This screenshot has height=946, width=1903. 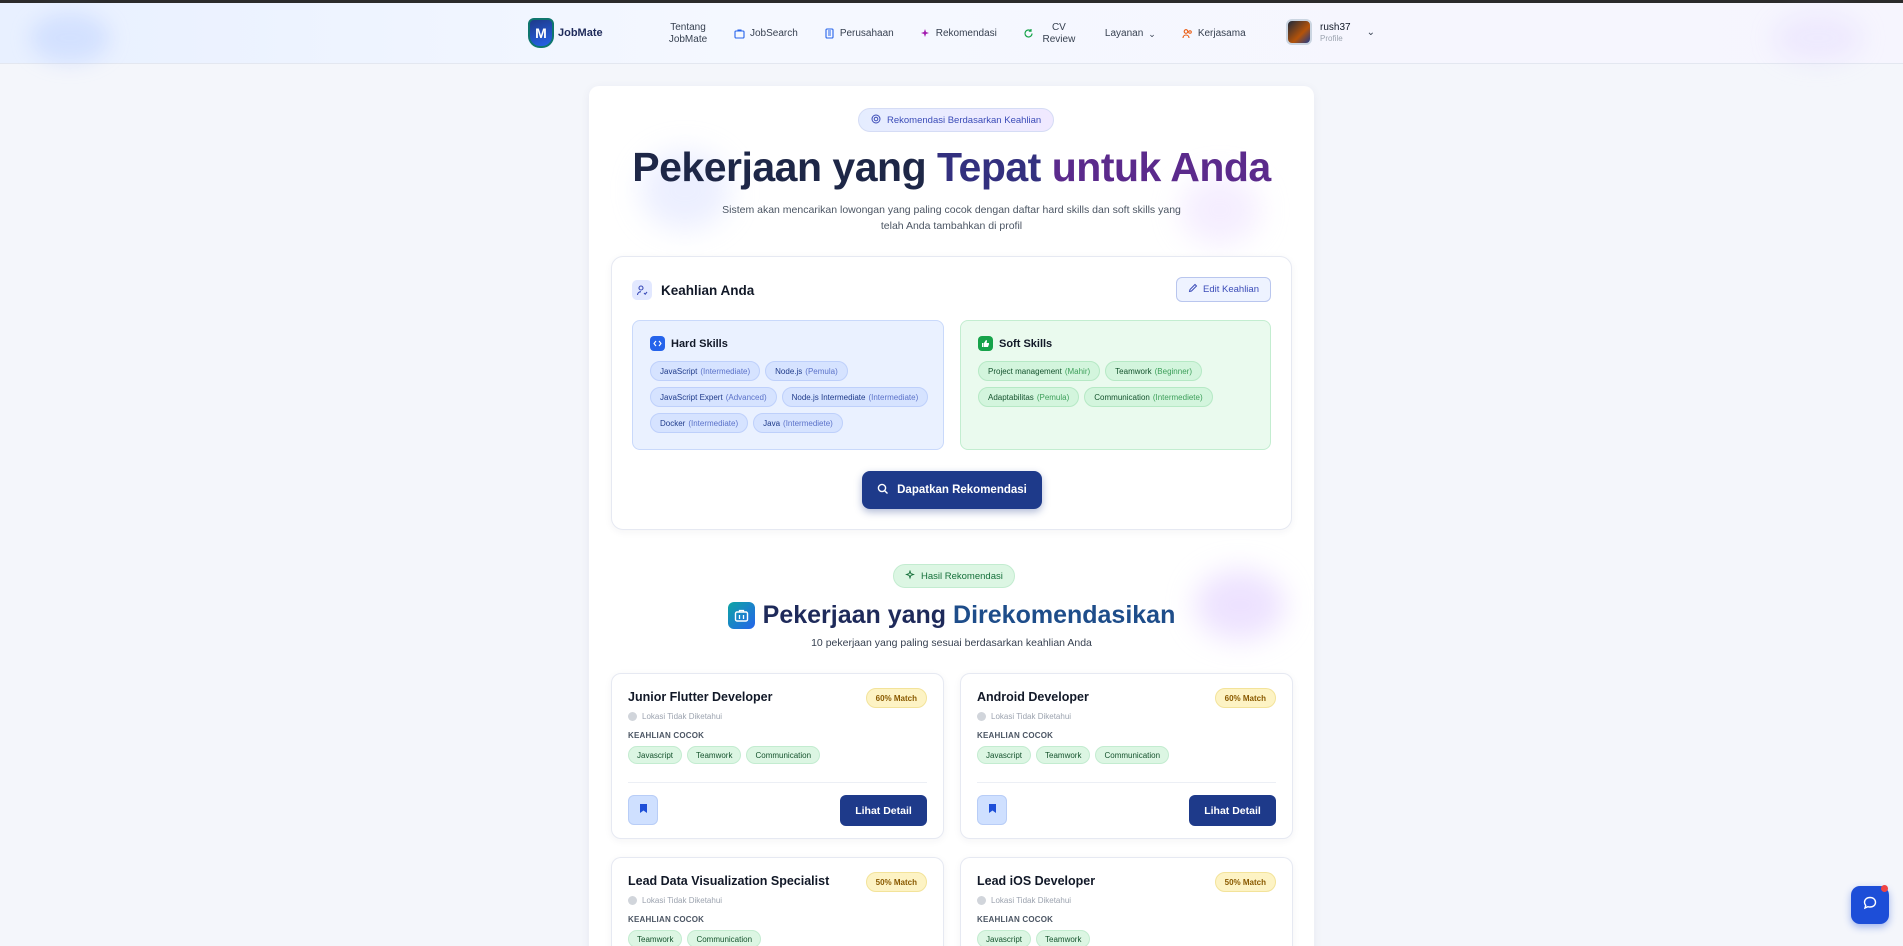 I want to click on page-title: Pekerjaan yang Tepat untuk Anda, so click(x=951, y=167).